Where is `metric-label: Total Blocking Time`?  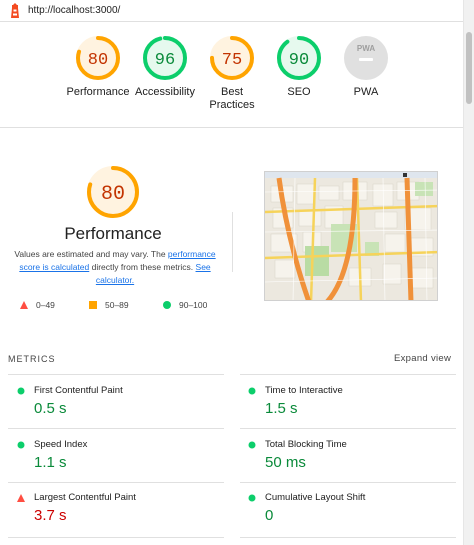 metric-label: Total Blocking Time is located at coordinates (306, 444).